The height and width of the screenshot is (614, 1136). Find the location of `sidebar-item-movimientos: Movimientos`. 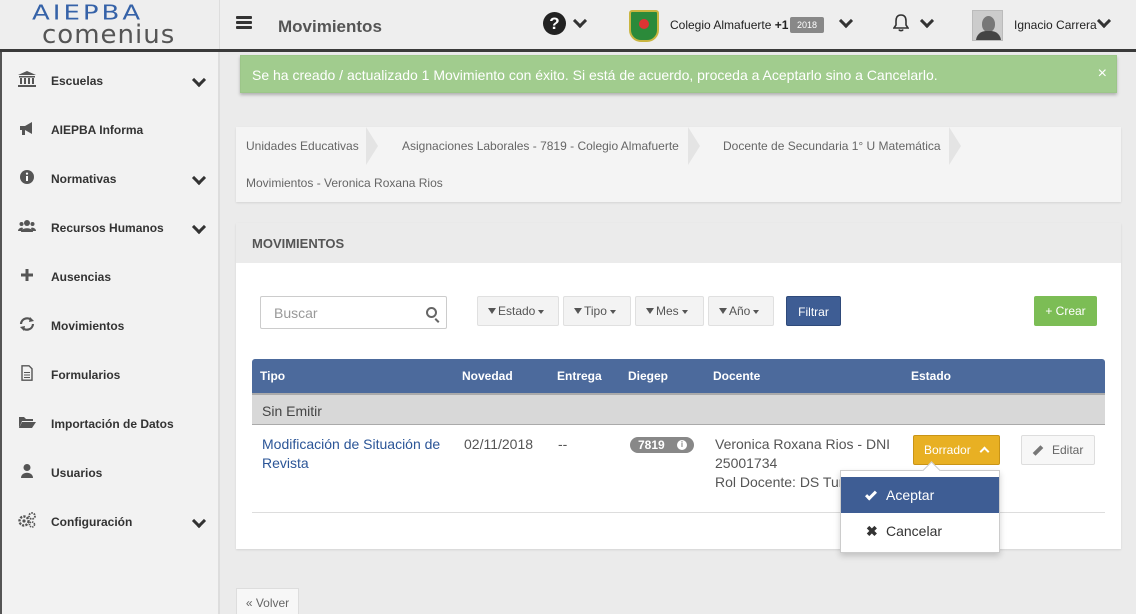

sidebar-item-movimientos: Movimientos is located at coordinates (111, 323).